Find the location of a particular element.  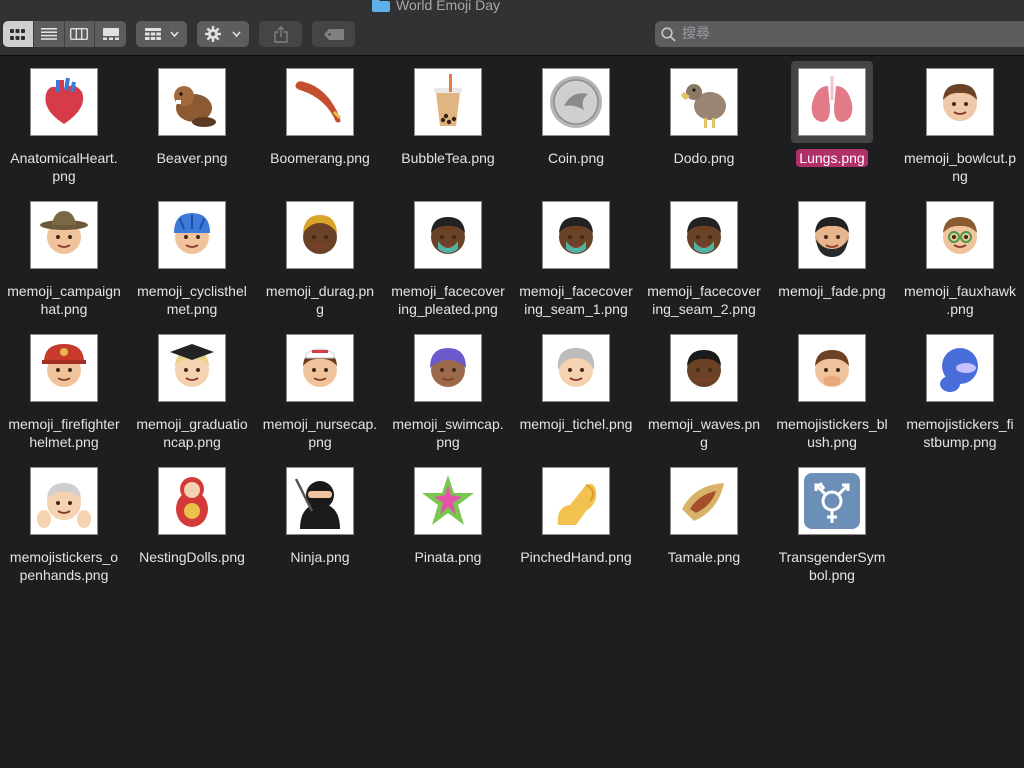

file-item: memoji_graduatio ncap.png is located at coordinates (192, 389).